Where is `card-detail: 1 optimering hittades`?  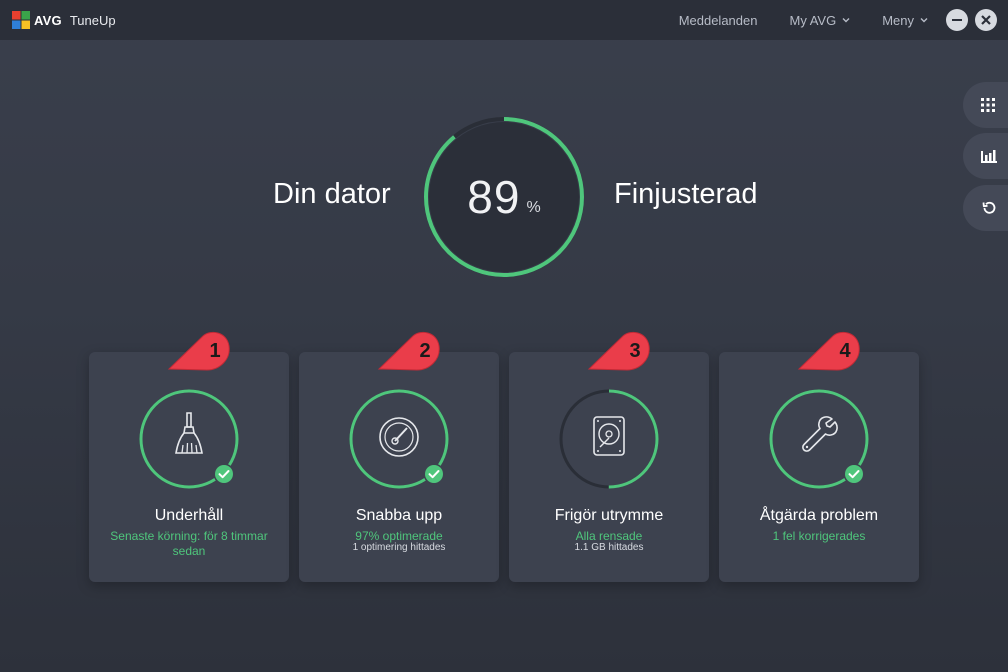 card-detail: 1 optimering hittades is located at coordinates (399, 547).